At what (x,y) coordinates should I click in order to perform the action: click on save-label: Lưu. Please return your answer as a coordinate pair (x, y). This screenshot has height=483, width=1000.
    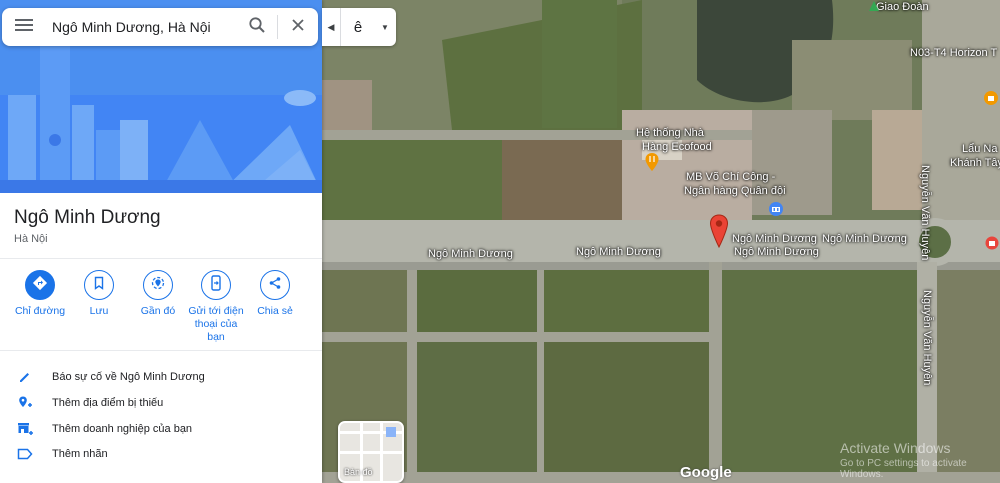
    Looking at the image, I should click on (99, 311).